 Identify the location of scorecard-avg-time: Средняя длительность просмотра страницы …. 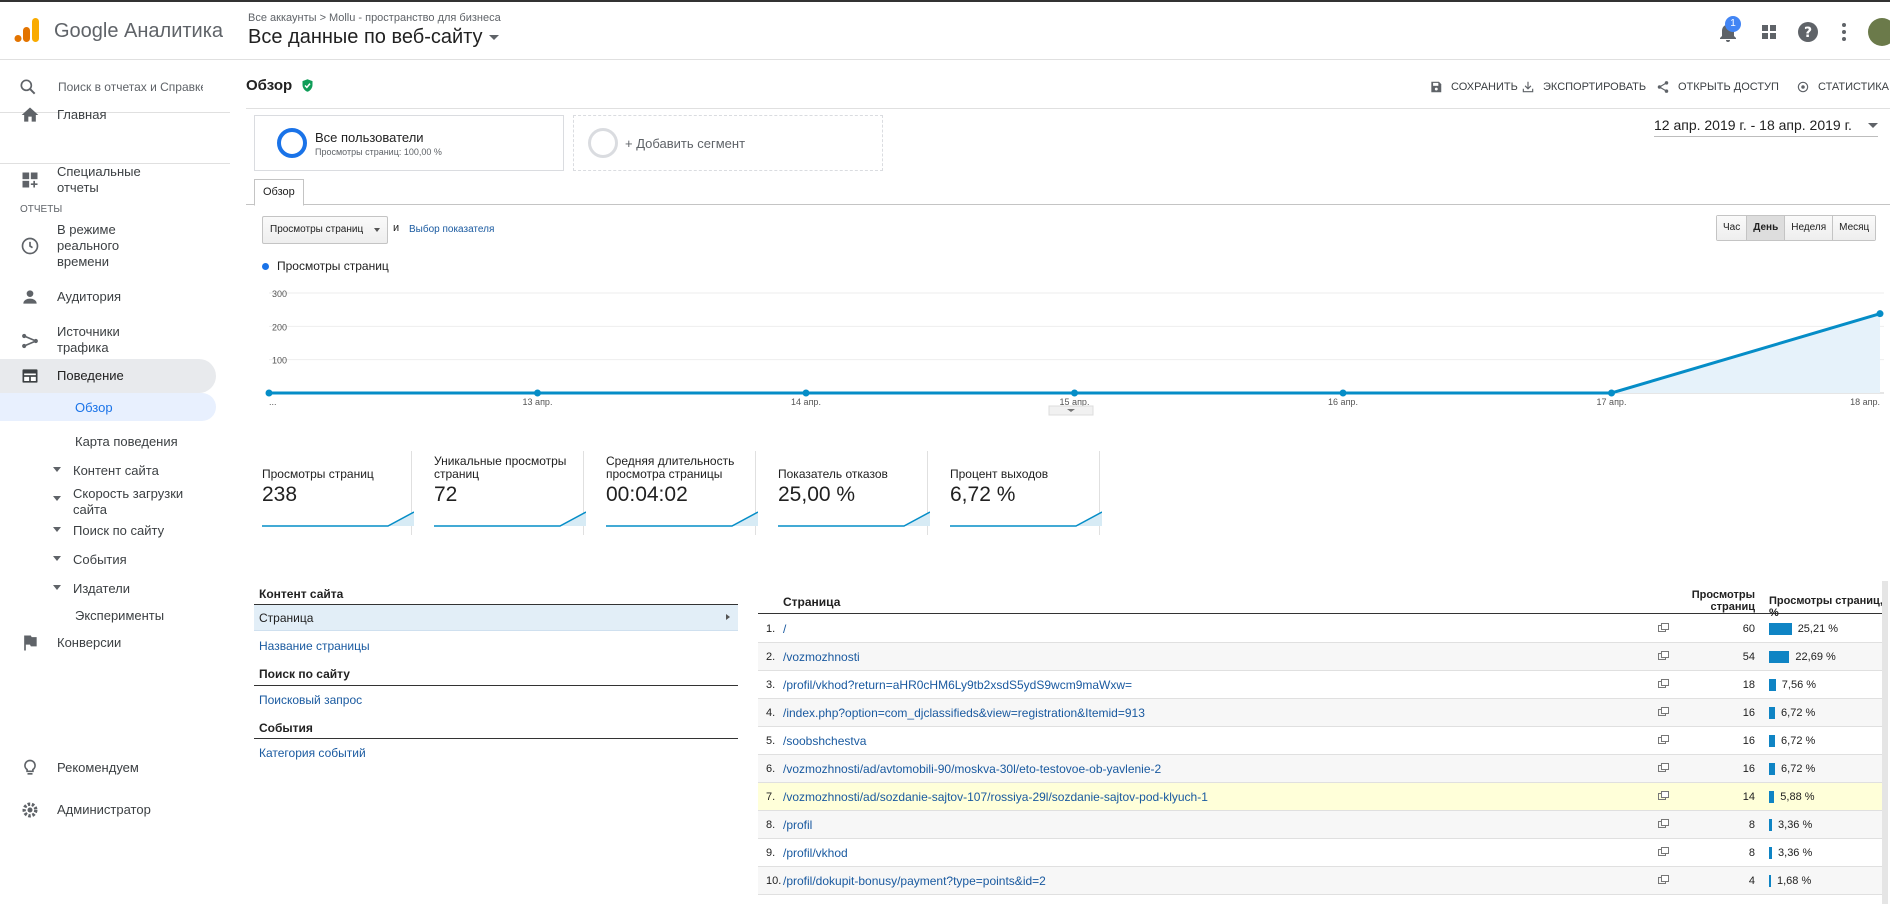
(674, 493).